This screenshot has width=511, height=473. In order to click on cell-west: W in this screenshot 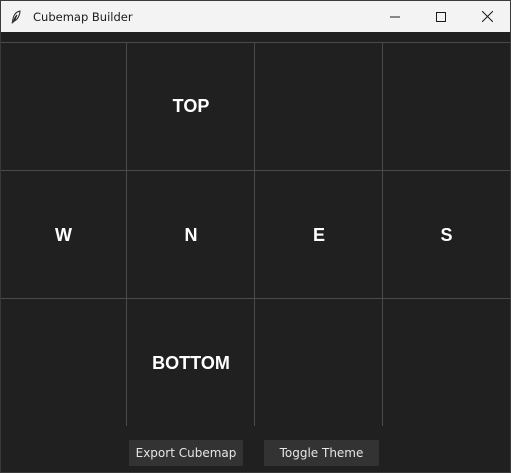, I will do `click(63, 235)`.